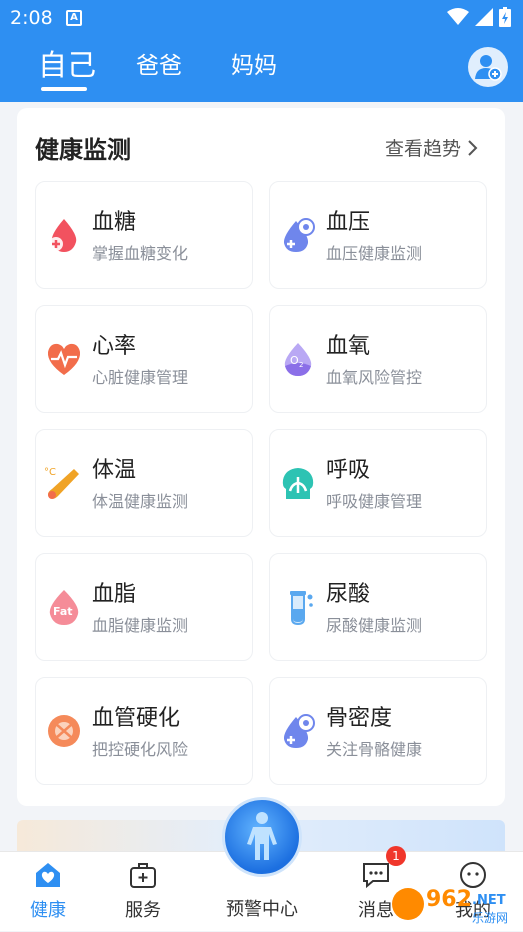 The image size is (523, 932). What do you see at coordinates (374, 377) in the screenshot?
I see `tile-desc: 血氧风险管控` at bounding box center [374, 377].